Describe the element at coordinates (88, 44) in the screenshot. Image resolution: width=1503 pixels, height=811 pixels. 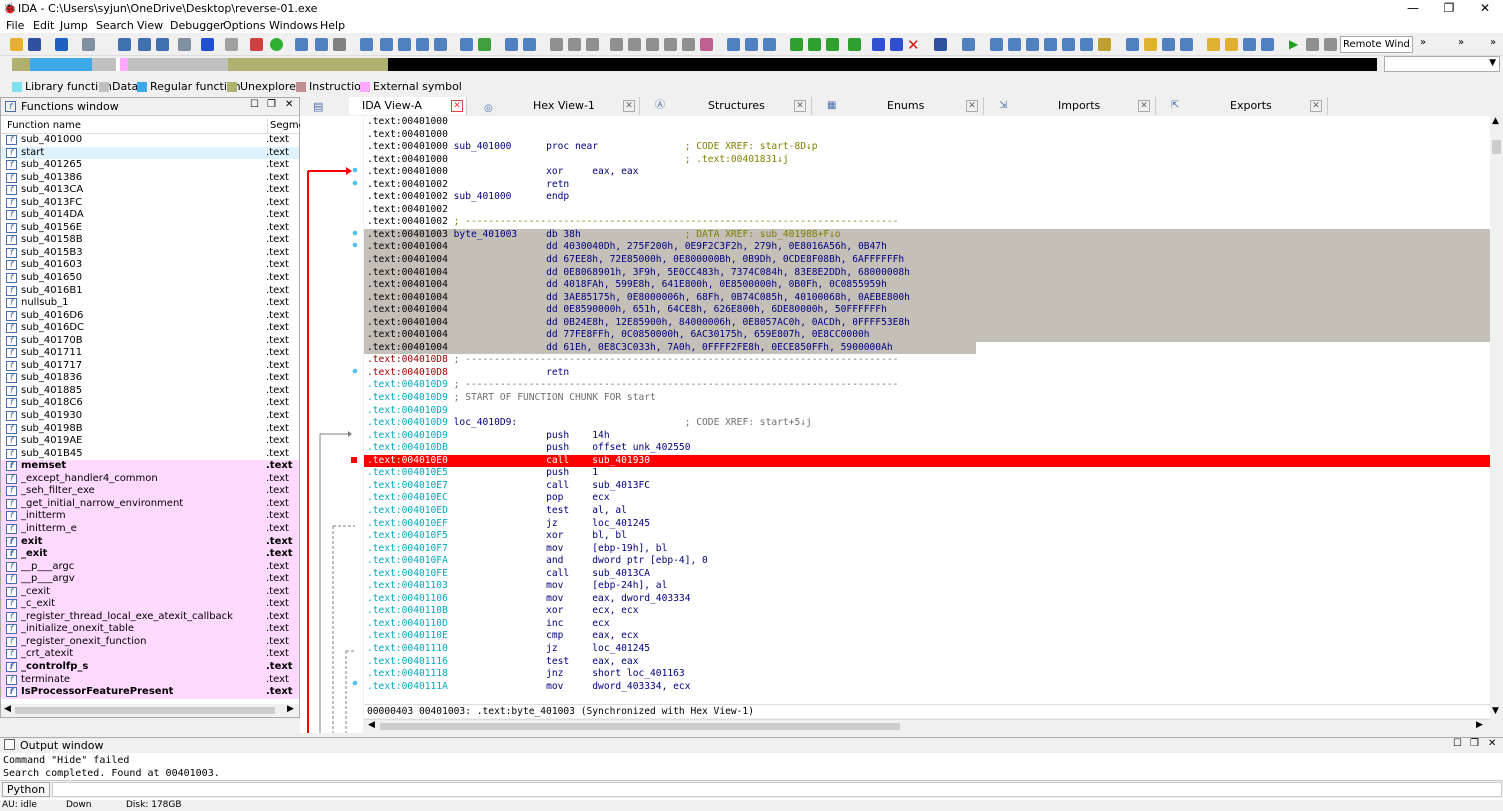
I see `forward-icon` at that location.